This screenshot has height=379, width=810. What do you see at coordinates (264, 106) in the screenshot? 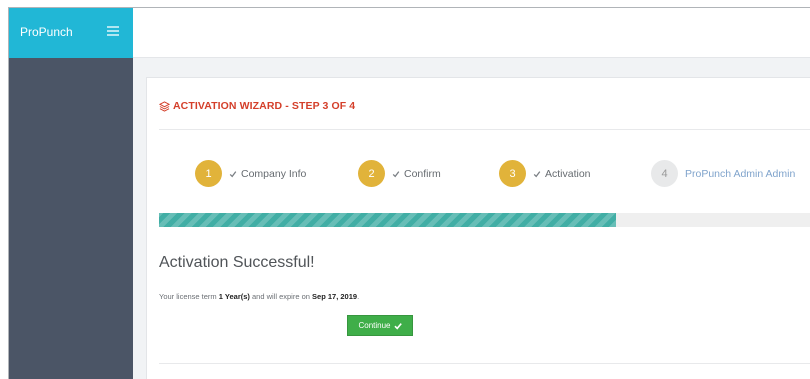
I see `wizard-title: ACTIVATION WIZARD - STEP 3 OF 4` at bounding box center [264, 106].